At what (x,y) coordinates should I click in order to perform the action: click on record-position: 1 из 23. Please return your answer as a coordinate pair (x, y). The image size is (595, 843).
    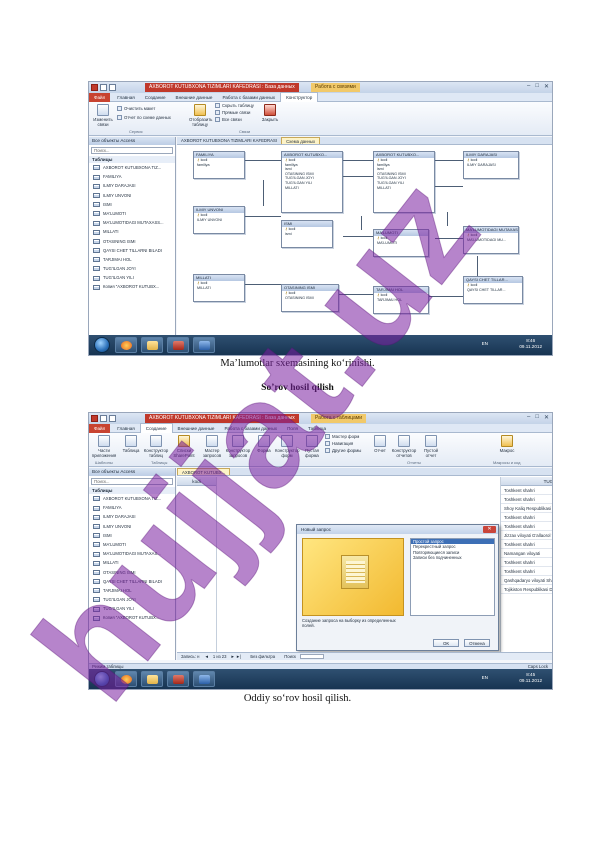
    Looking at the image, I should click on (220, 656).